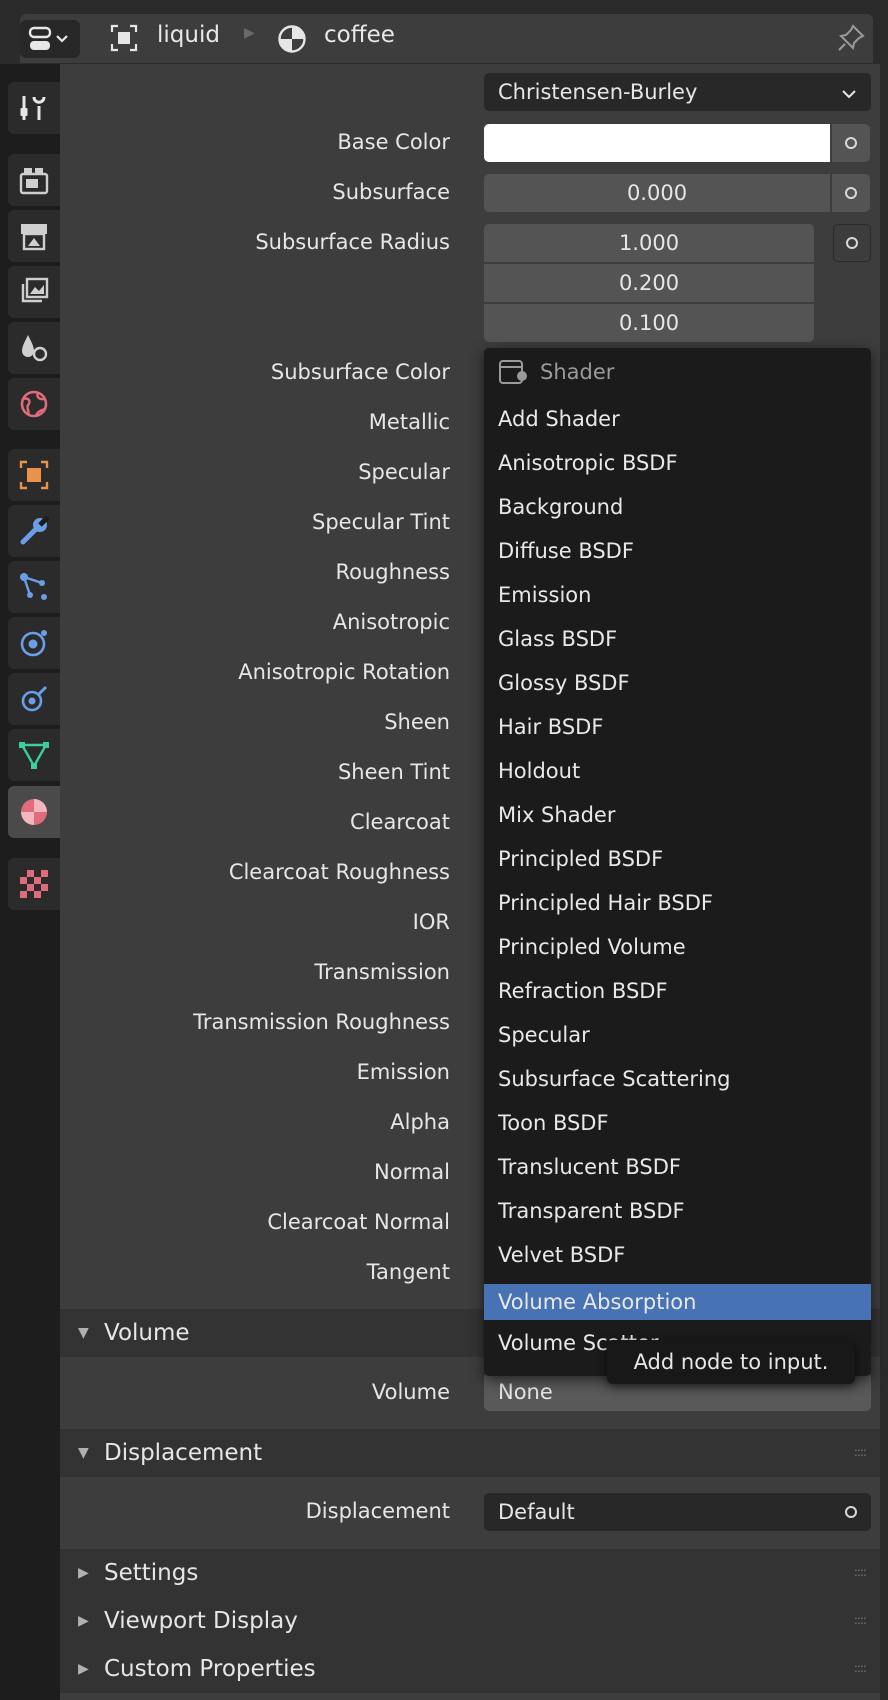 The width and height of the screenshot is (888, 1700). I want to click on menu-title-label: Shader, so click(577, 372).